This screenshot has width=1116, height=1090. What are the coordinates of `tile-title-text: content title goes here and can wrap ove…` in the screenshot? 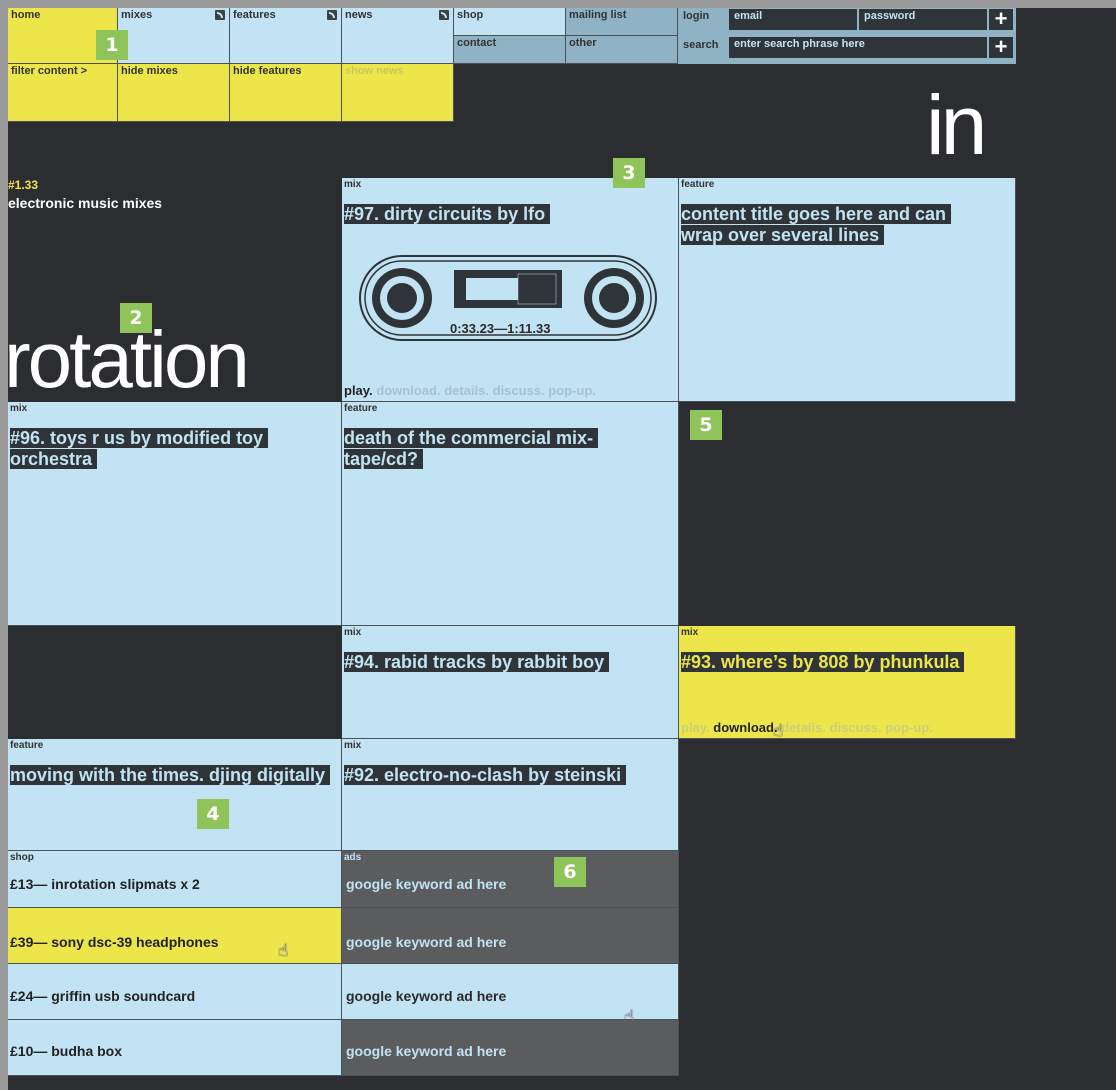 It's located at (816, 224).